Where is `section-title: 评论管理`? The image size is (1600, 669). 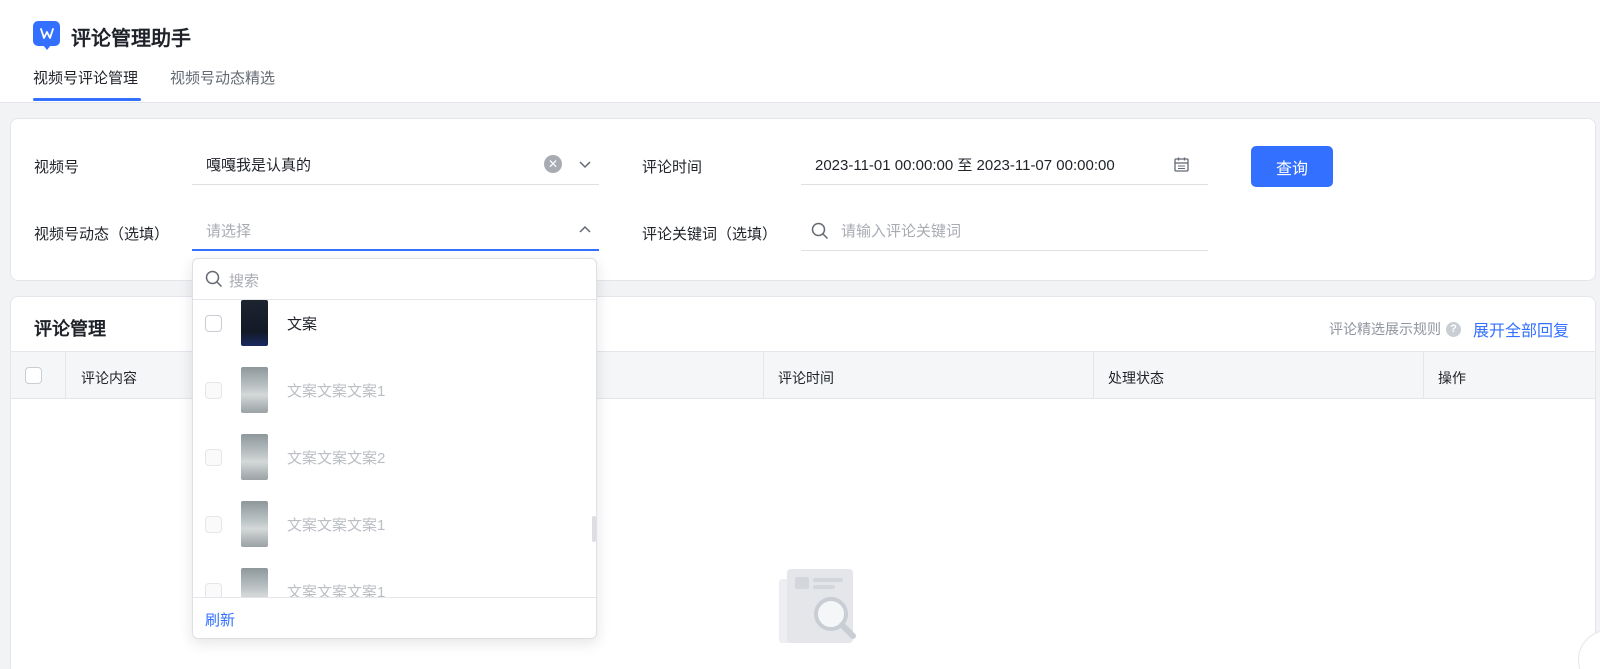
section-title: 评论管理 is located at coordinates (70, 329).